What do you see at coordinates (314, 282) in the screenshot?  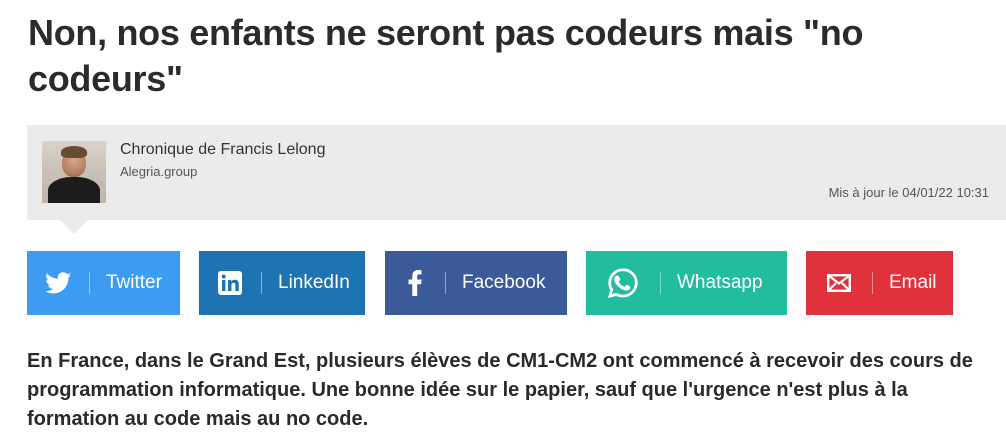 I see `share-linkedin-label: LinkedIn` at bounding box center [314, 282].